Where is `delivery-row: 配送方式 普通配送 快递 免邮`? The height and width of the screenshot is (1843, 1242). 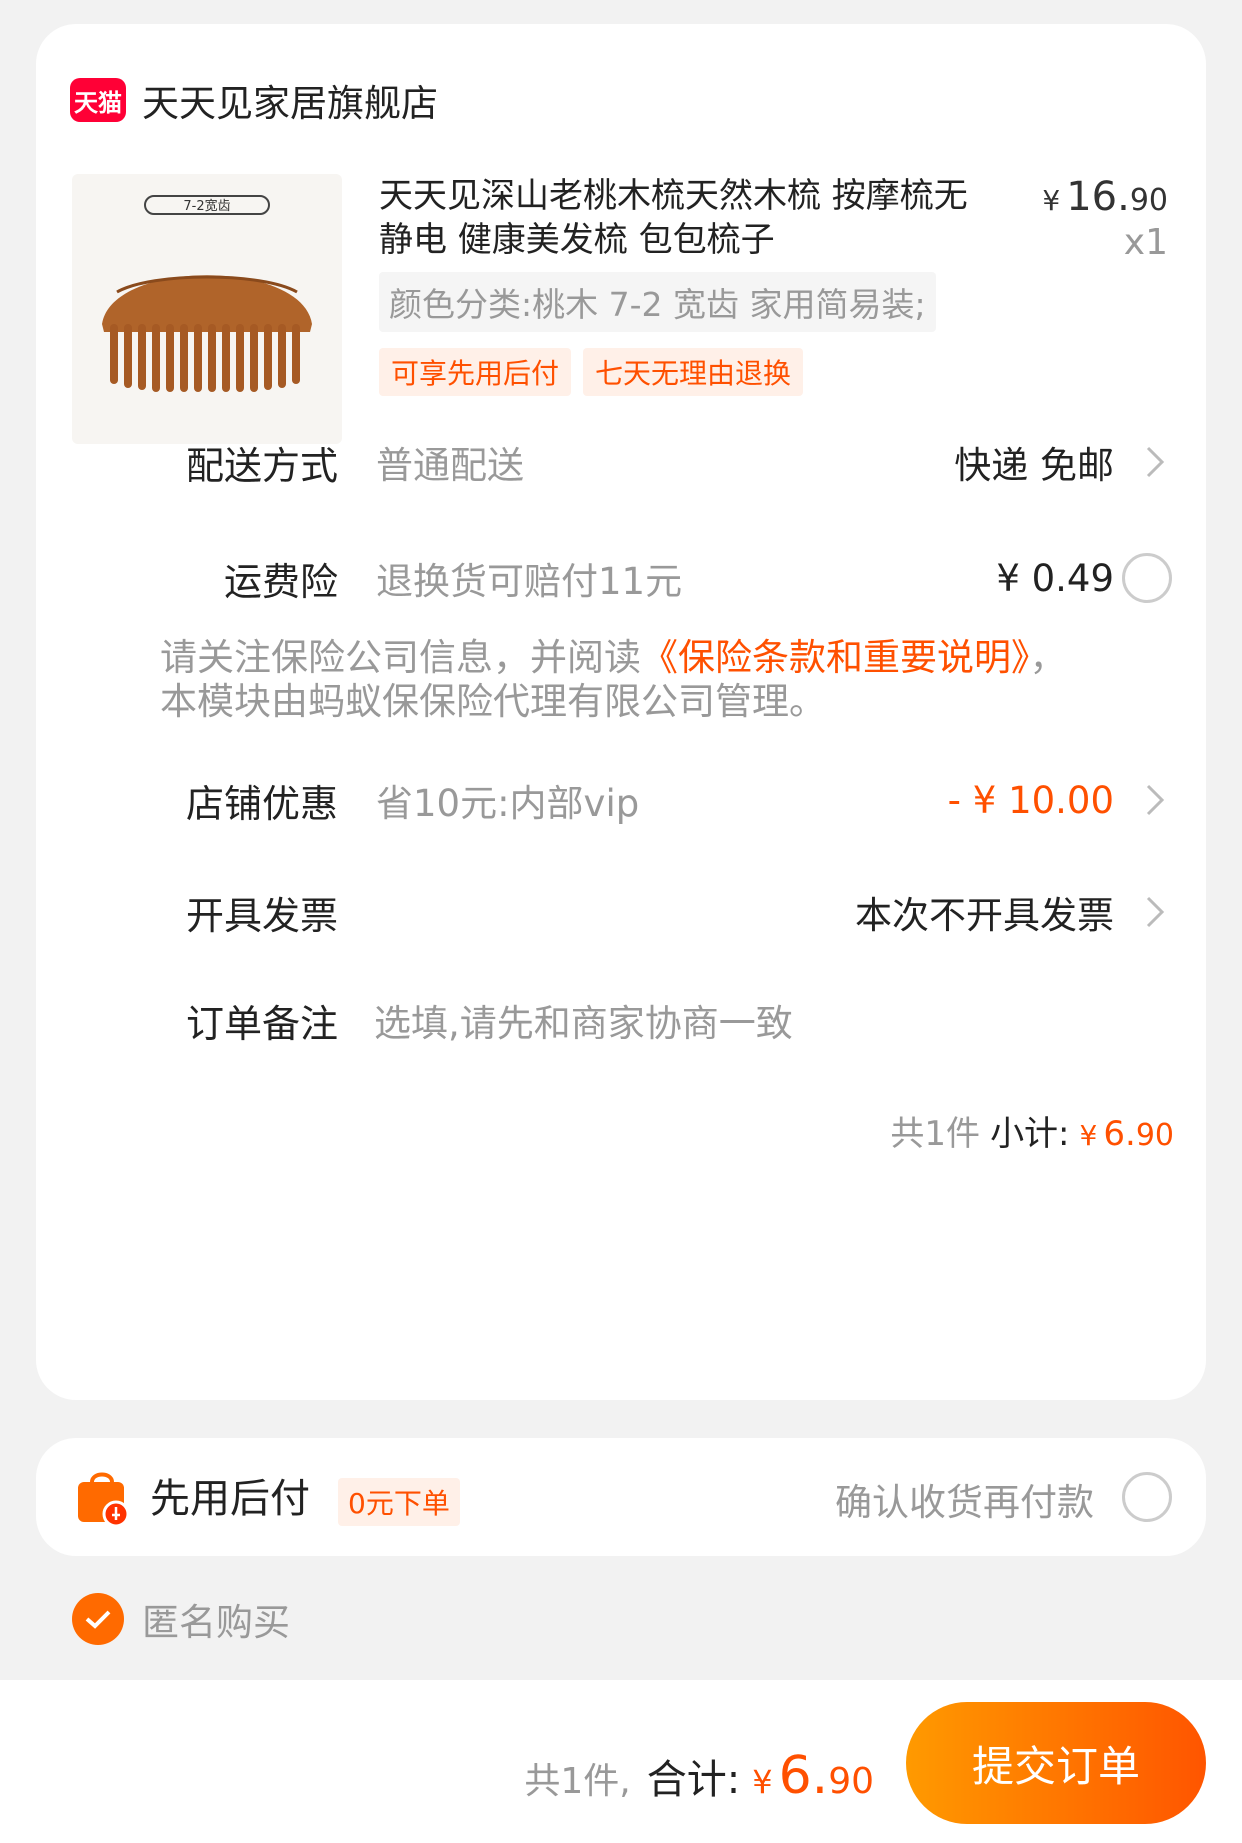 delivery-row: 配送方式 普通配送 快递 免邮 is located at coordinates (621, 462).